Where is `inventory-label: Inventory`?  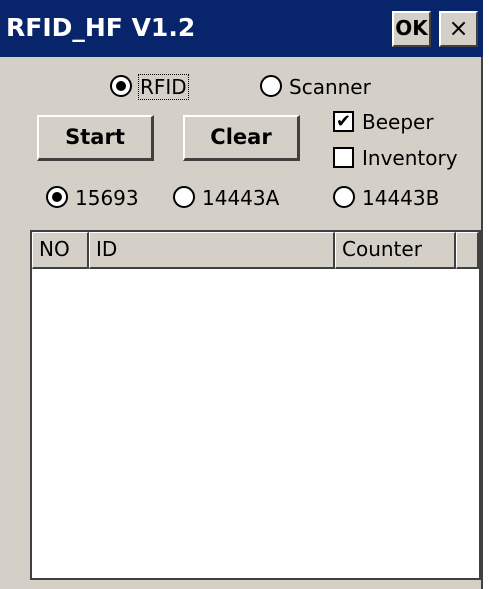
inventory-label: Inventory is located at coordinates (410, 158).